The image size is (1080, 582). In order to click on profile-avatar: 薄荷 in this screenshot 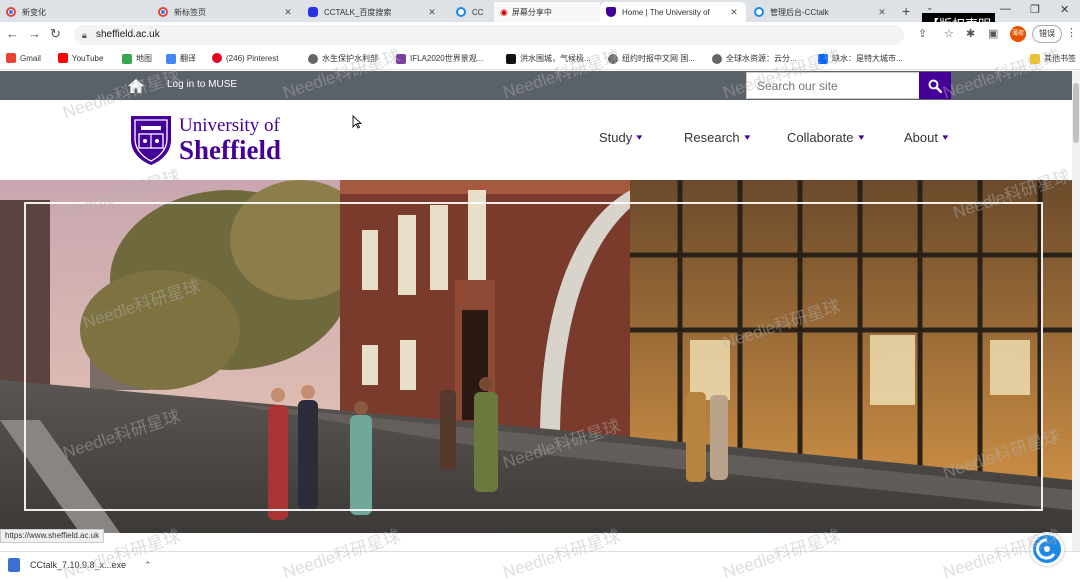, I will do `click(1018, 34)`.